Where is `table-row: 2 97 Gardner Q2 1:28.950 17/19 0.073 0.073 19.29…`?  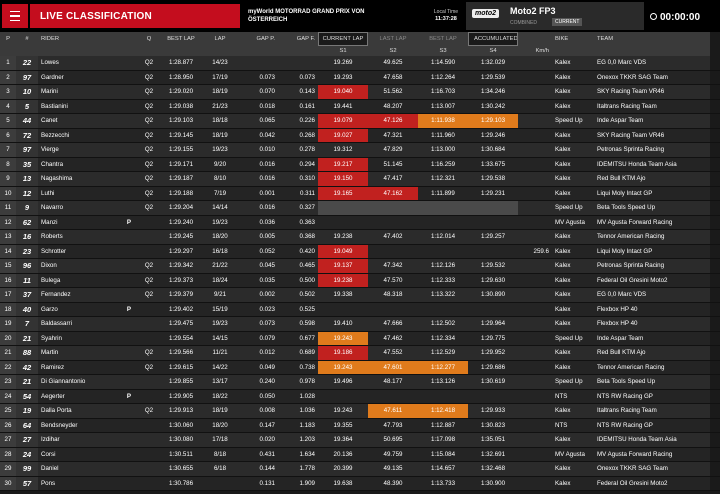 table-row: 2 97 Gardner Q2 1:28.950 17/19 0.073 0.073 19.29… is located at coordinates (360, 77).